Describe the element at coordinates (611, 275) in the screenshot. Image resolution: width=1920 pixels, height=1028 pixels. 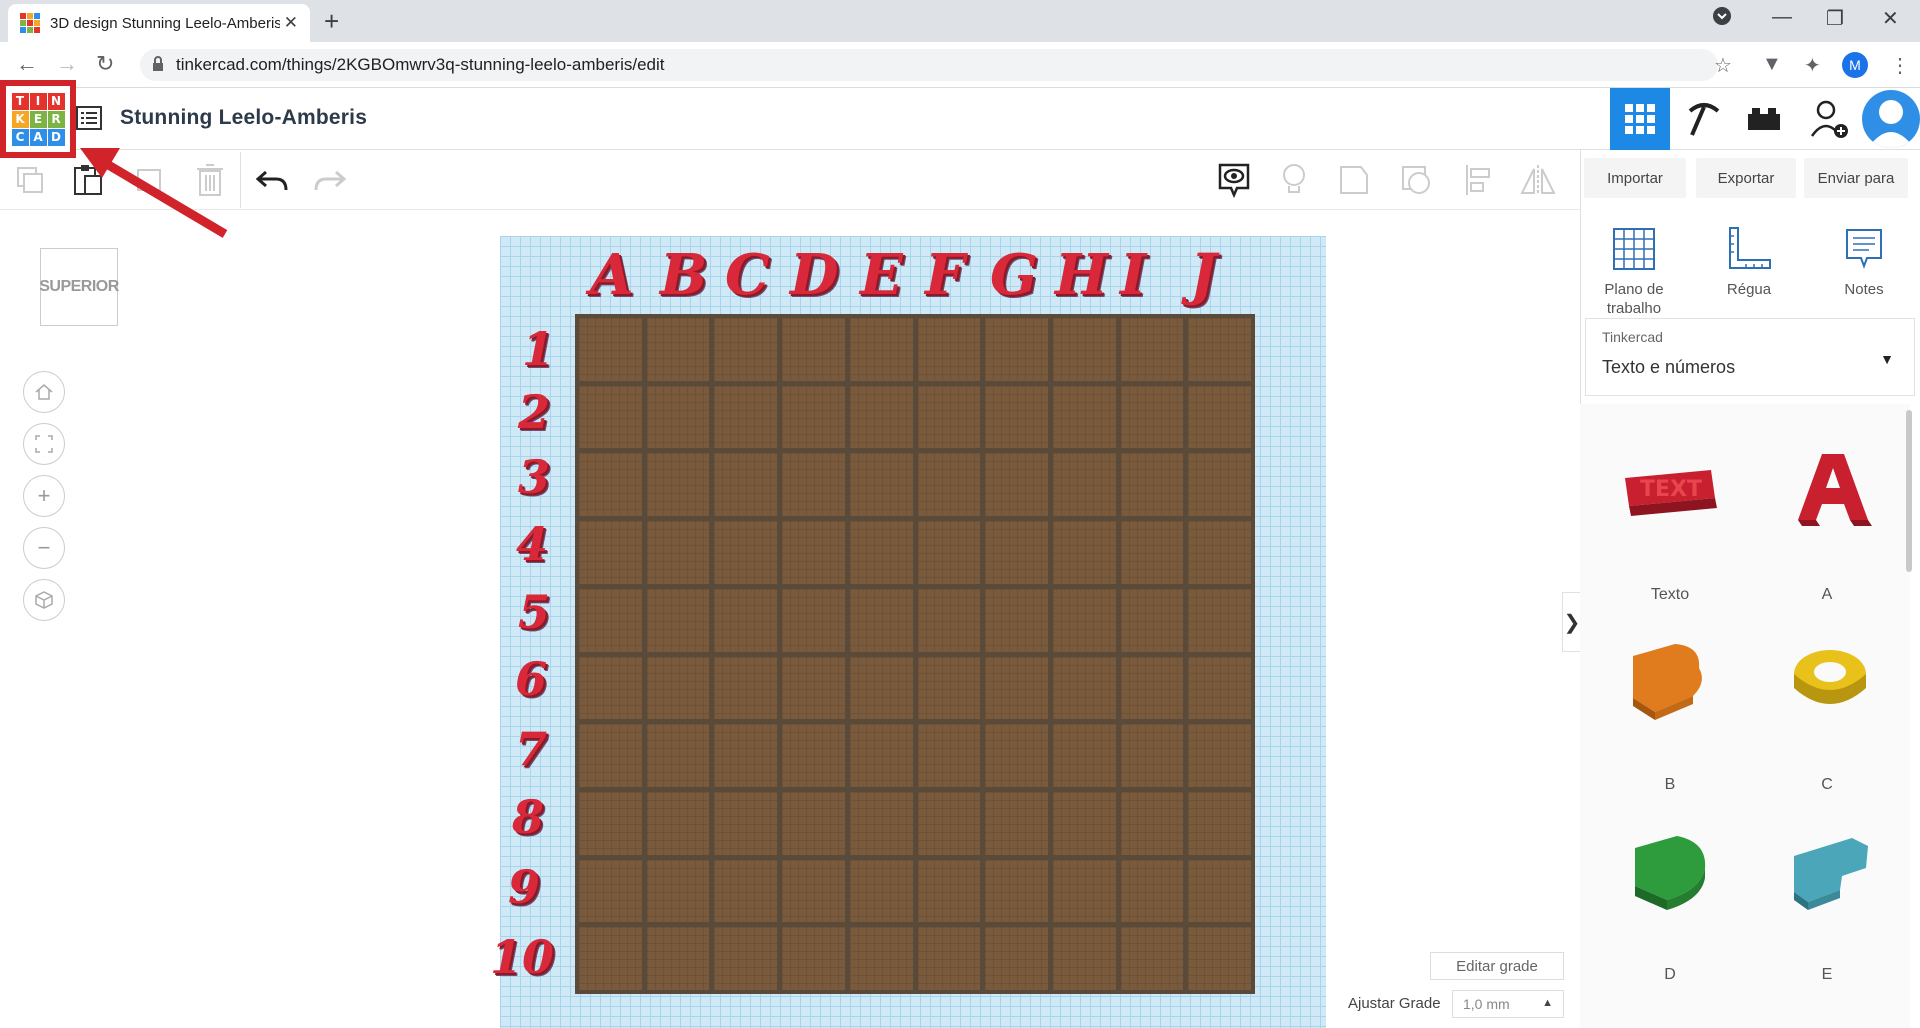
I see `column-label: A` at that location.